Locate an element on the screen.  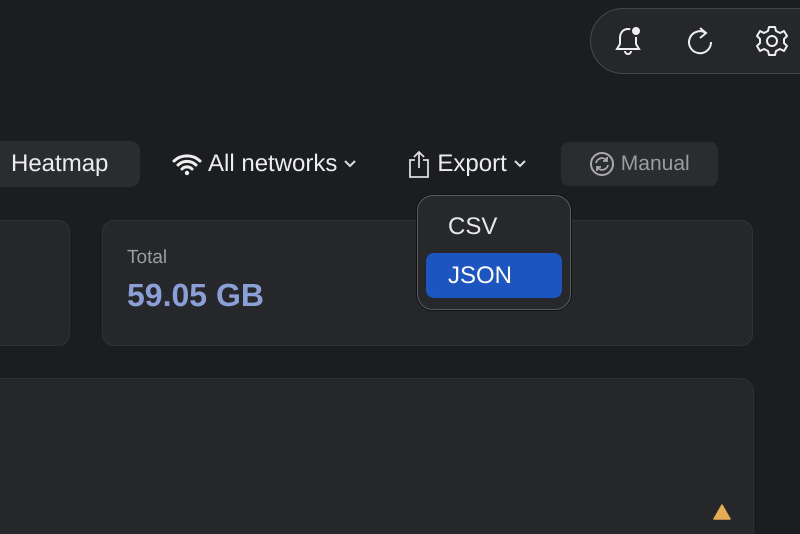
wifi-icon is located at coordinates (187, 164).